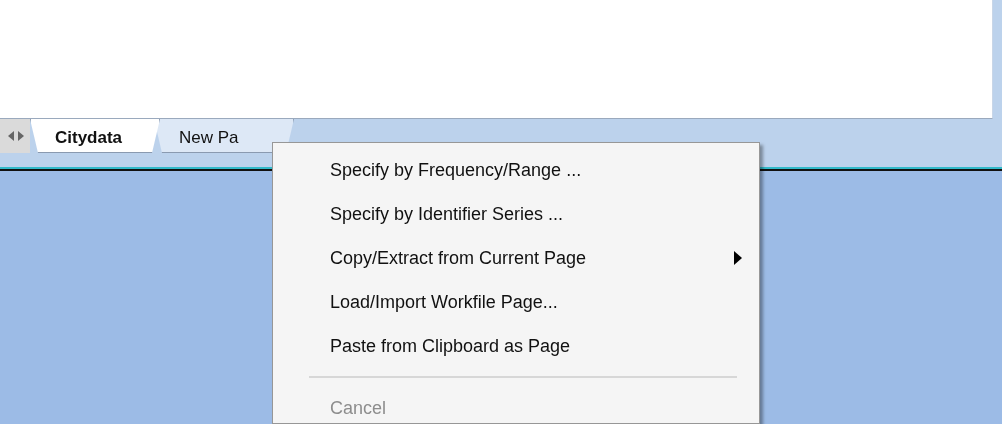  I want to click on menu-item: Paste from Clipboard as Page, so click(516, 346).